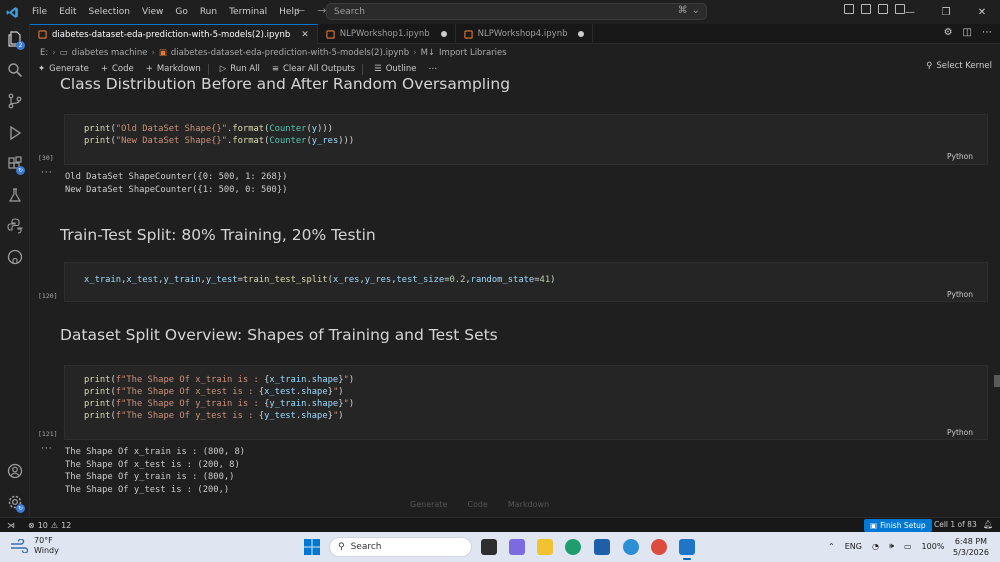 This screenshot has width=1000, height=562. What do you see at coordinates (305, 35) in the screenshot?
I see `close-tab-icon: ✕` at bounding box center [305, 35].